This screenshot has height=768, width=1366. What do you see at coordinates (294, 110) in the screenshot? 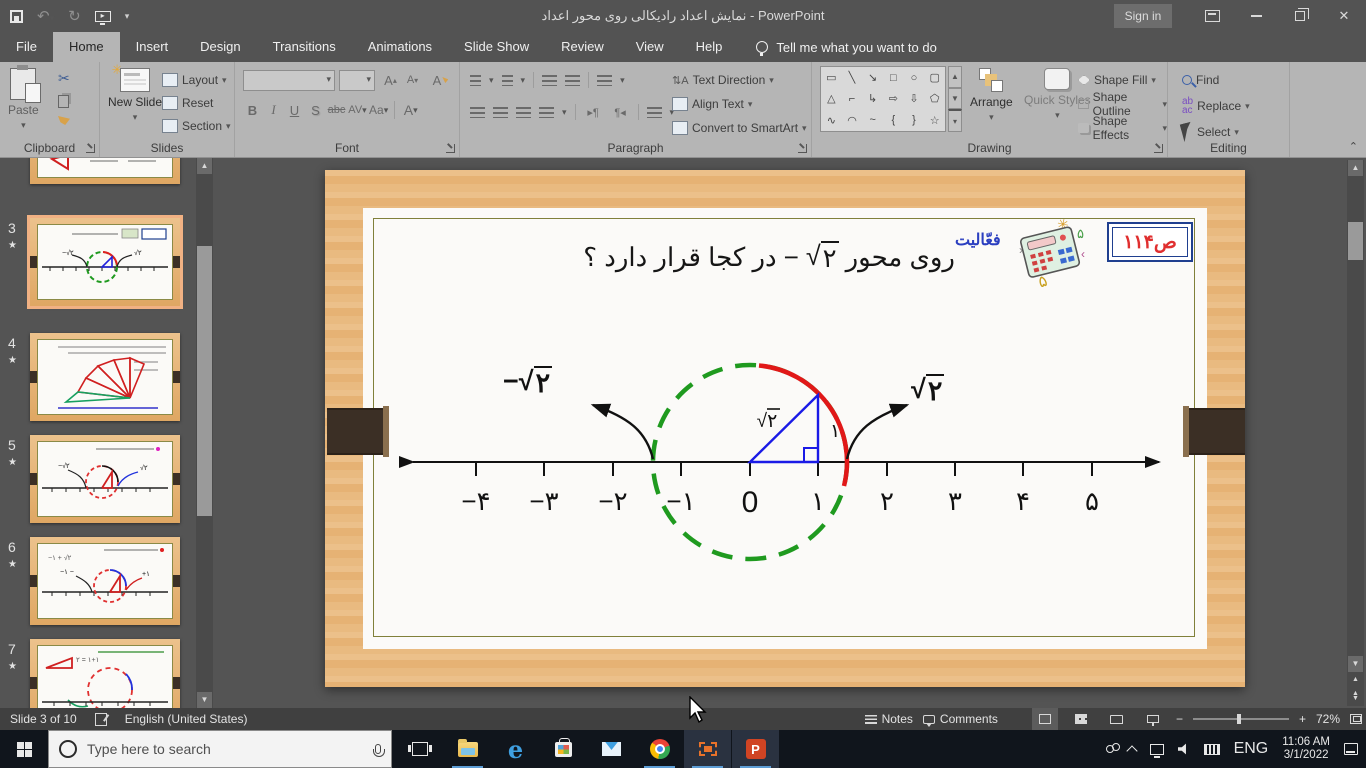
I see `underline-button: U` at bounding box center [294, 110].